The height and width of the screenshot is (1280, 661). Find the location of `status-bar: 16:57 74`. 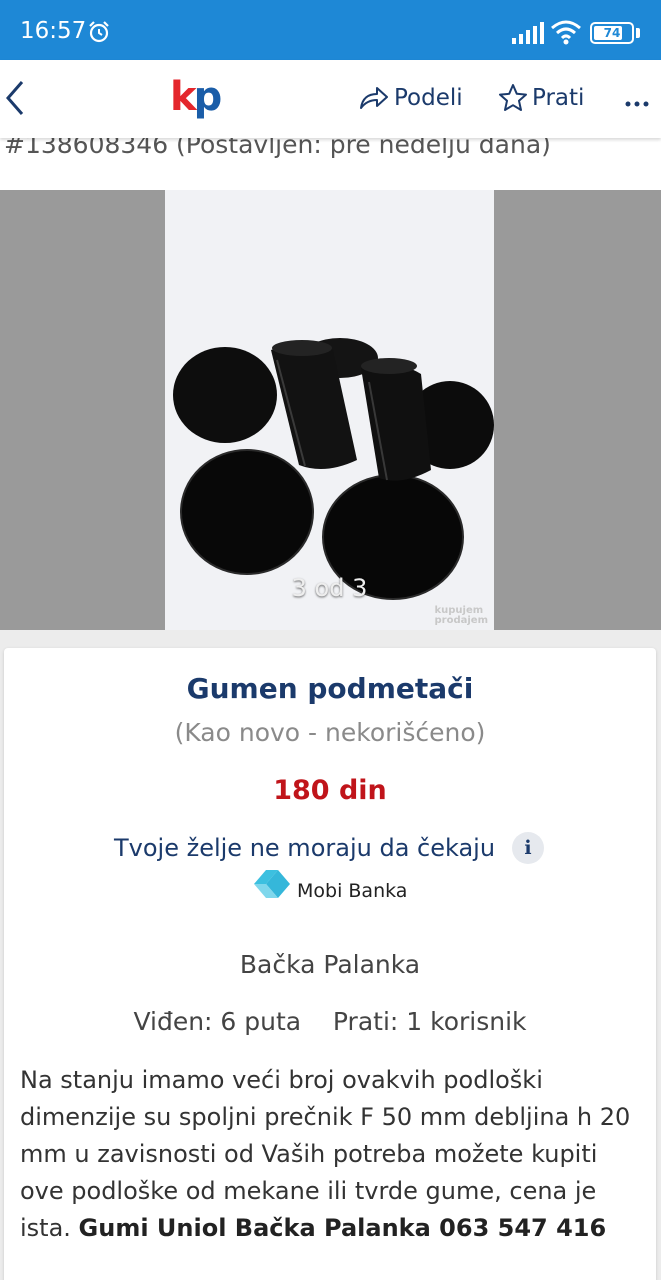

status-bar: 16:57 74 is located at coordinates (330, 30).